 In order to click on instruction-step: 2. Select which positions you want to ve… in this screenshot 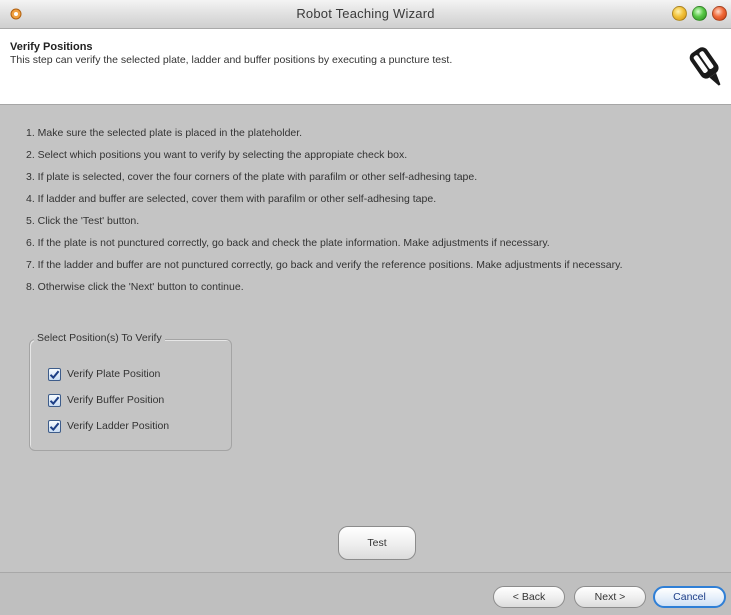, I will do `click(217, 155)`.